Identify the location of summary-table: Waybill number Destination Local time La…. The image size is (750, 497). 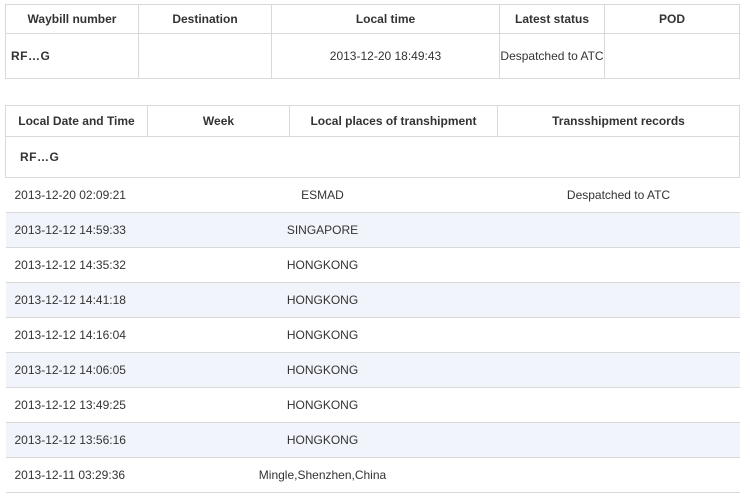
(372, 41).